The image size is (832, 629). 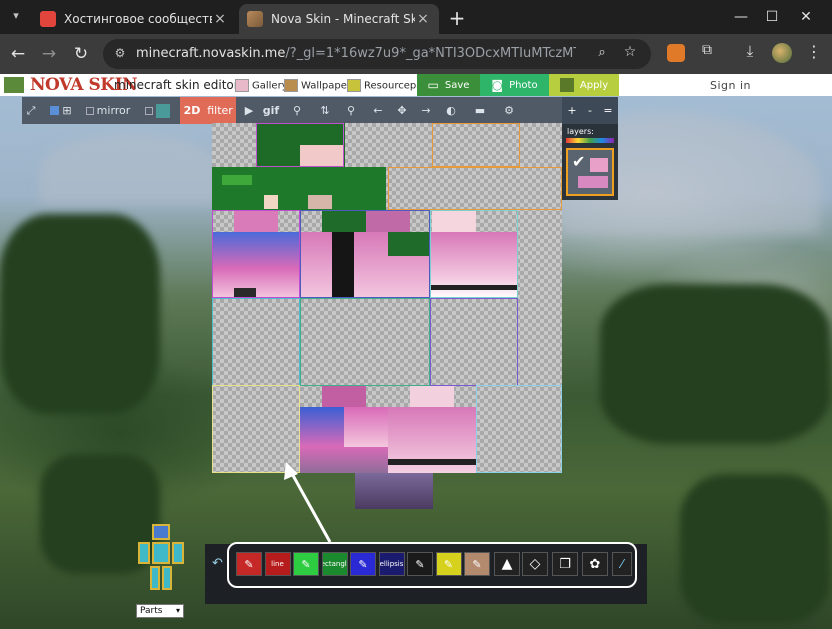 I want to click on url-host: minecraft.novaskin.me, so click(x=211, y=53).